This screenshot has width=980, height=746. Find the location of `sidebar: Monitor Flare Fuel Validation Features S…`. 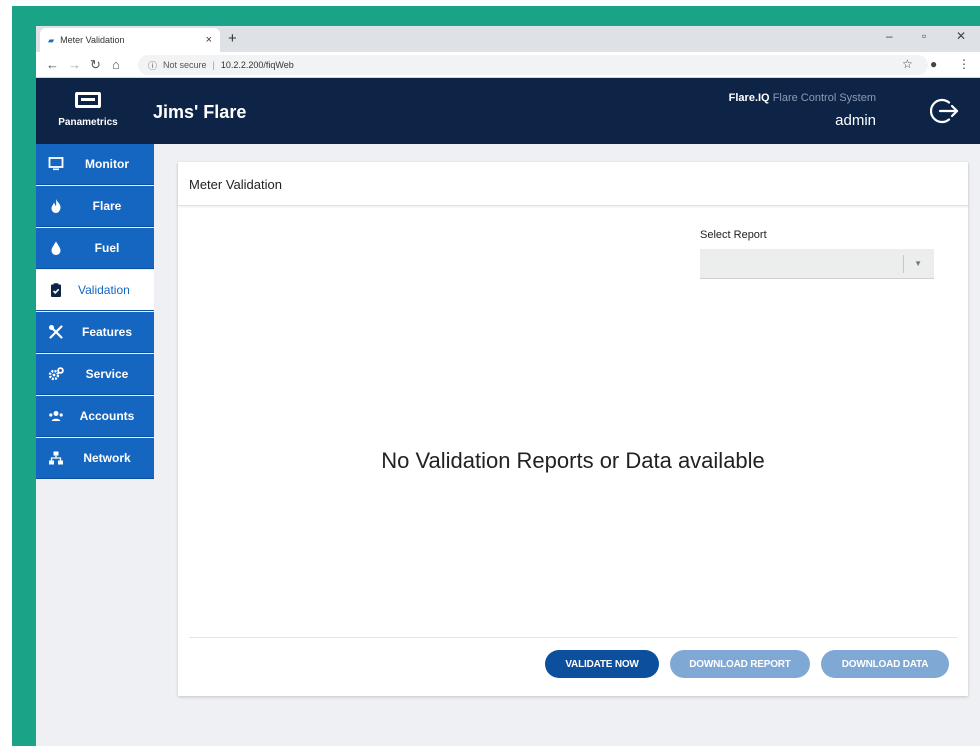

sidebar: Monitor Flare Fuel Validation Features S… is located at coordinates (95, 445).